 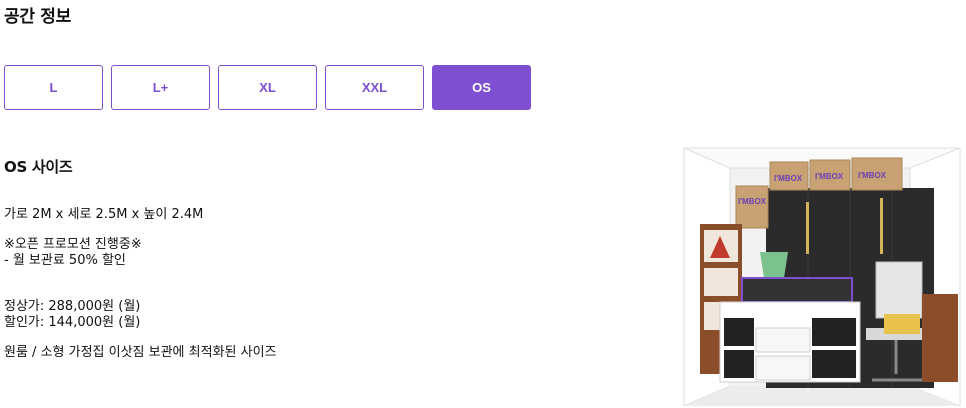 What do you see at coordinates (72, 306) in the screenshot?
I see `regular-price: 정상가: 288,000원 (월)` at bounding box center [72, 306].